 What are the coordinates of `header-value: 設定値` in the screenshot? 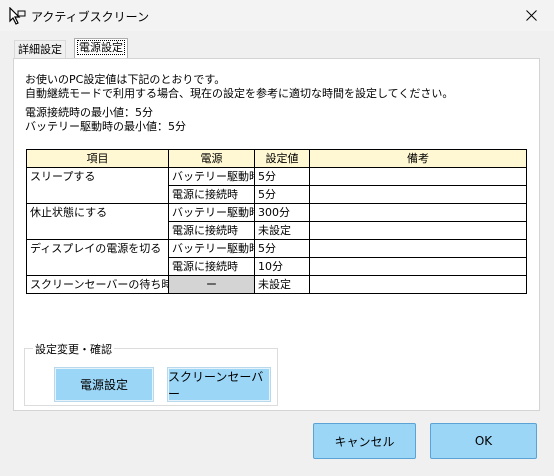 It's located at (282, 158).